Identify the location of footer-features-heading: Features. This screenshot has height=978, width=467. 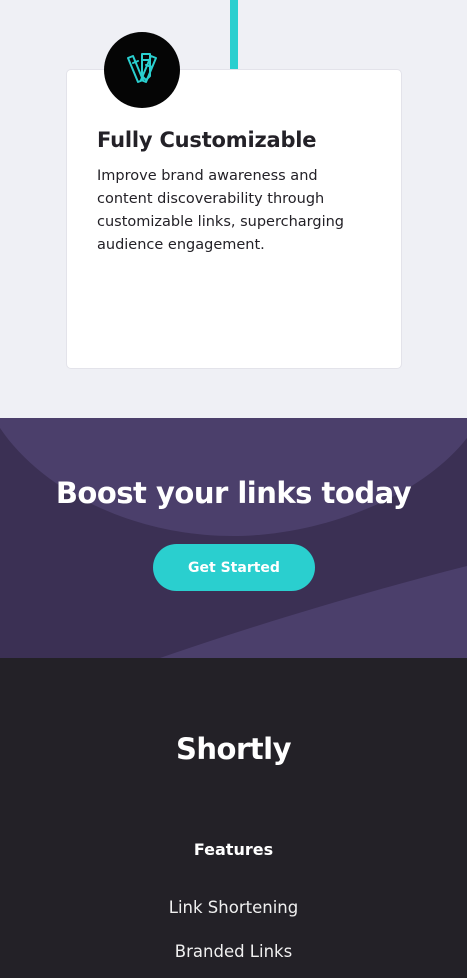
(233, 849).